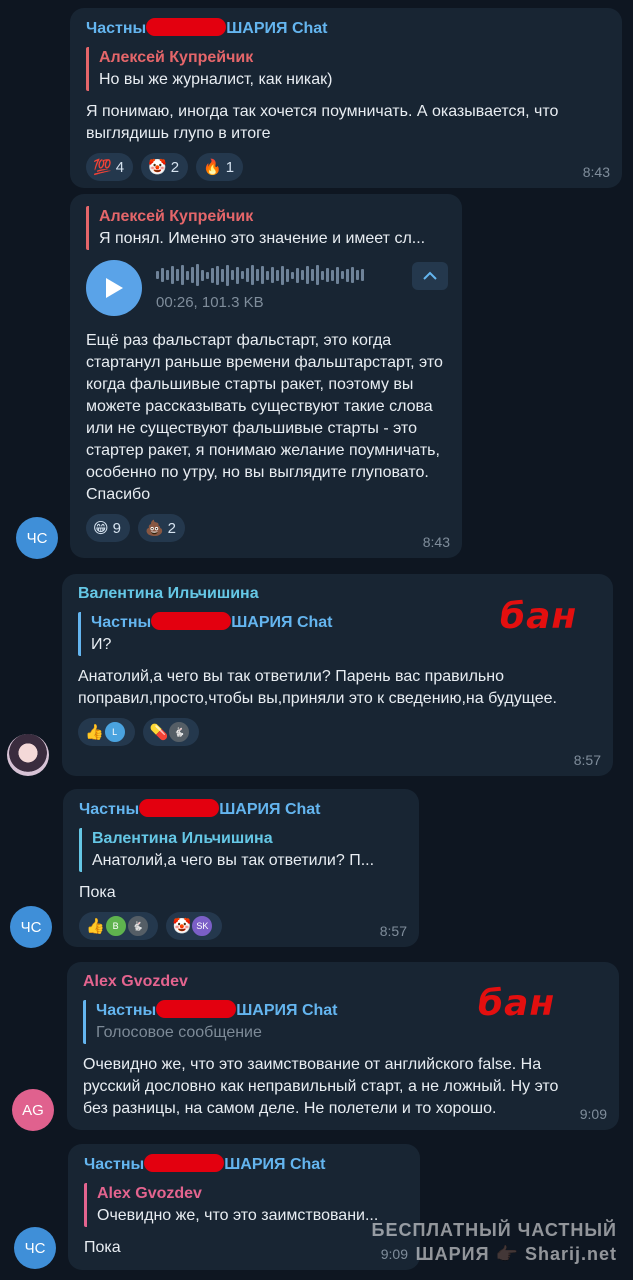  Describe the element at coordinates (94, 732) in the screenshot. I see `thumbs-up-icon: 👍` at that location.